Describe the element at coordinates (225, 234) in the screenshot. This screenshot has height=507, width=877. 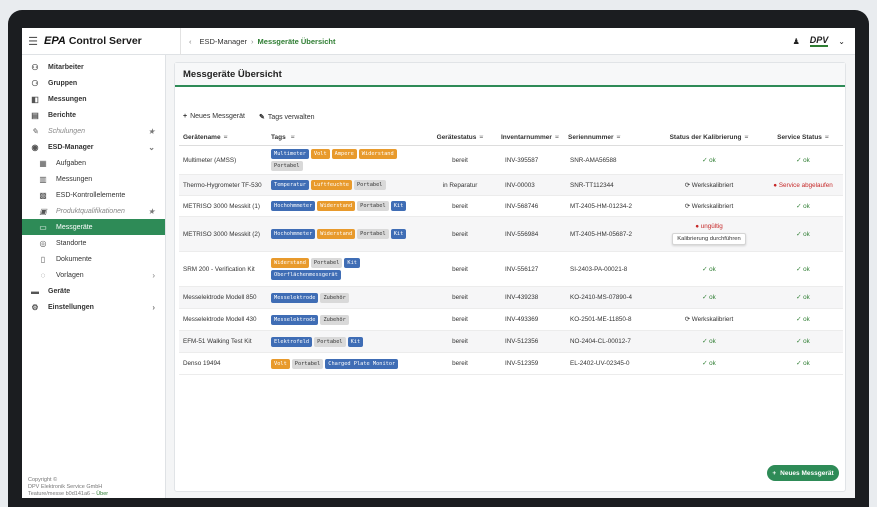
I see `device-name: METRISO 3000 Messkit (2)` at that location.